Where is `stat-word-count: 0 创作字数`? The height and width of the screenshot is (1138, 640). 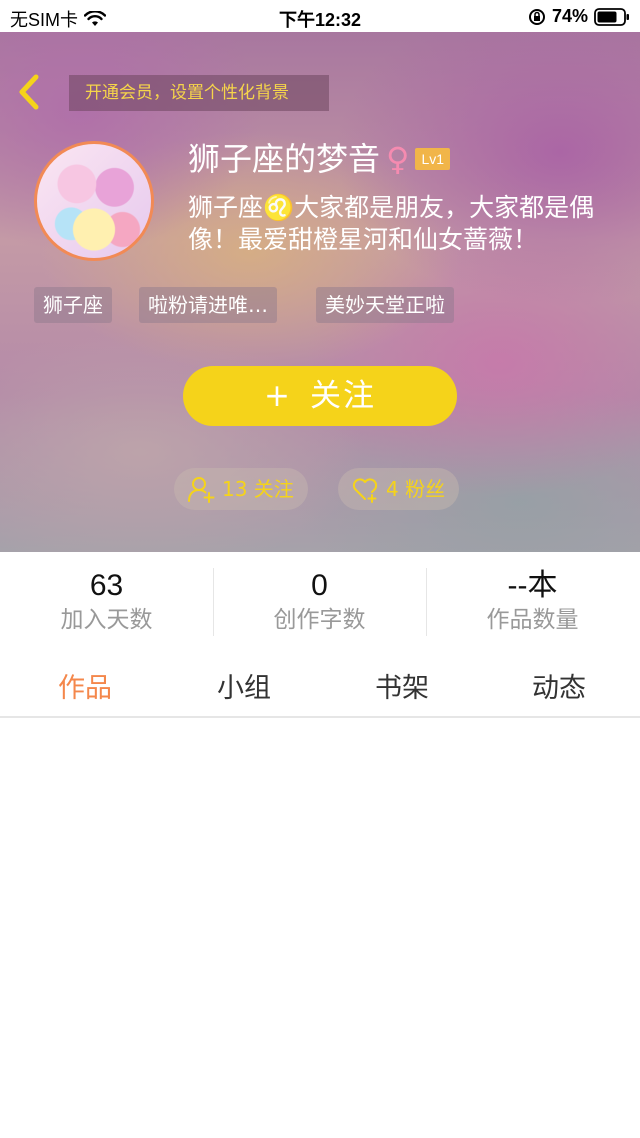 stat-word-count: 0 创作字数 is located at coordinates (319, 602).